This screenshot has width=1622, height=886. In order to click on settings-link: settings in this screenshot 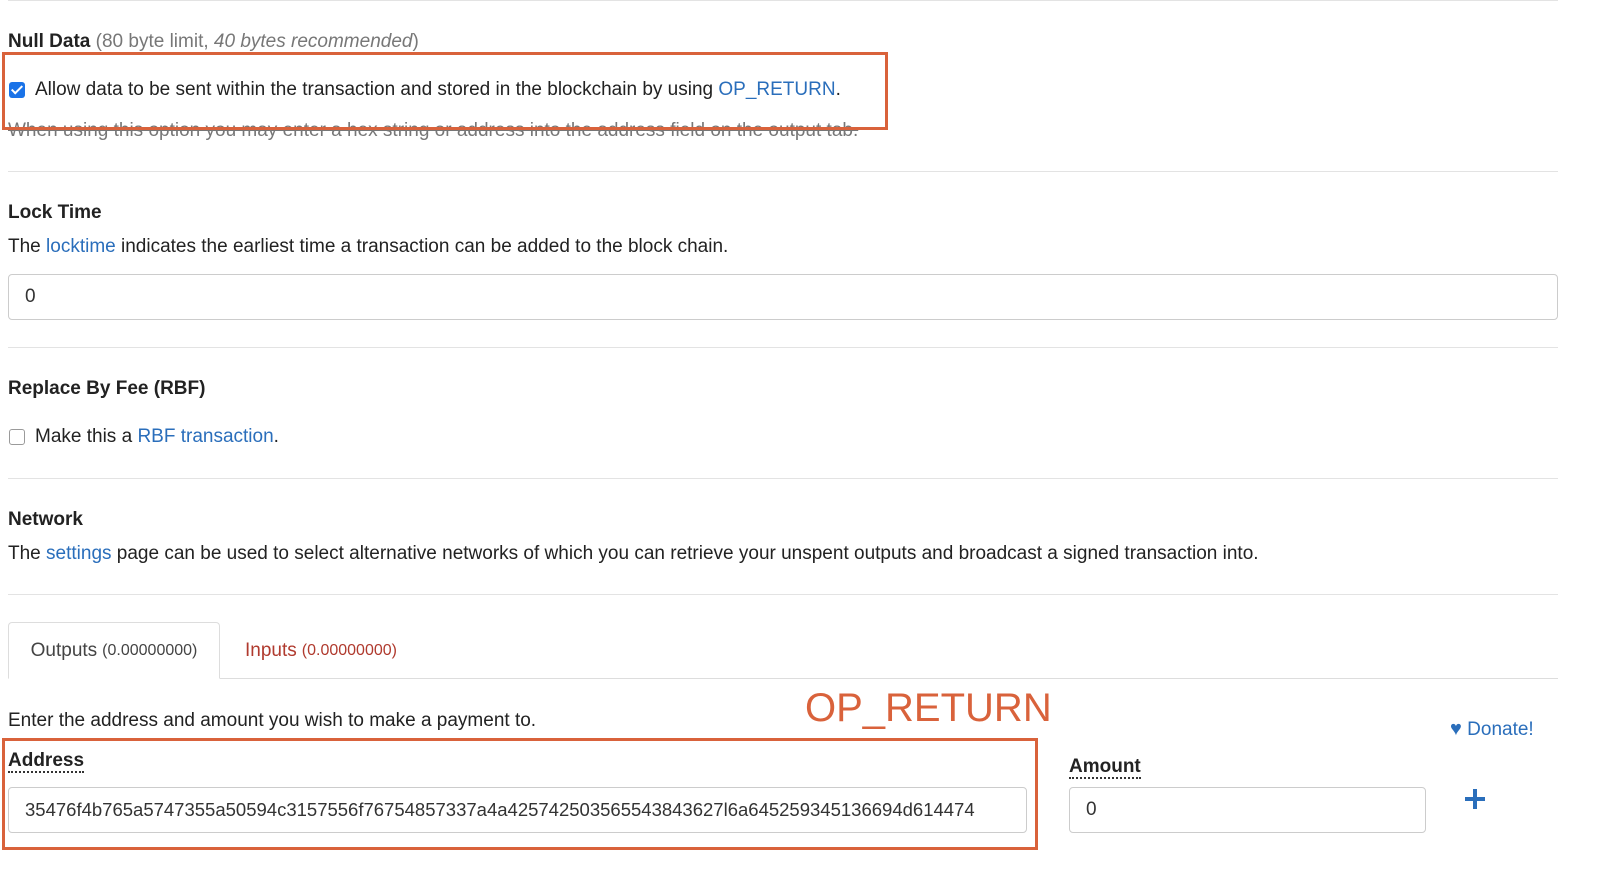, I will do `click(78, 553)`.